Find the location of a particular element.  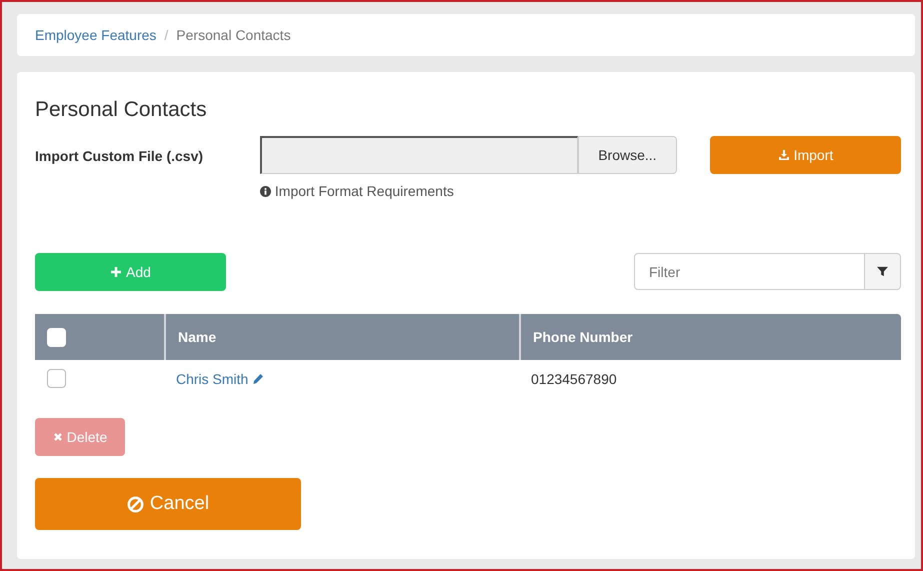

file-field is located at coordinates (419, 155).